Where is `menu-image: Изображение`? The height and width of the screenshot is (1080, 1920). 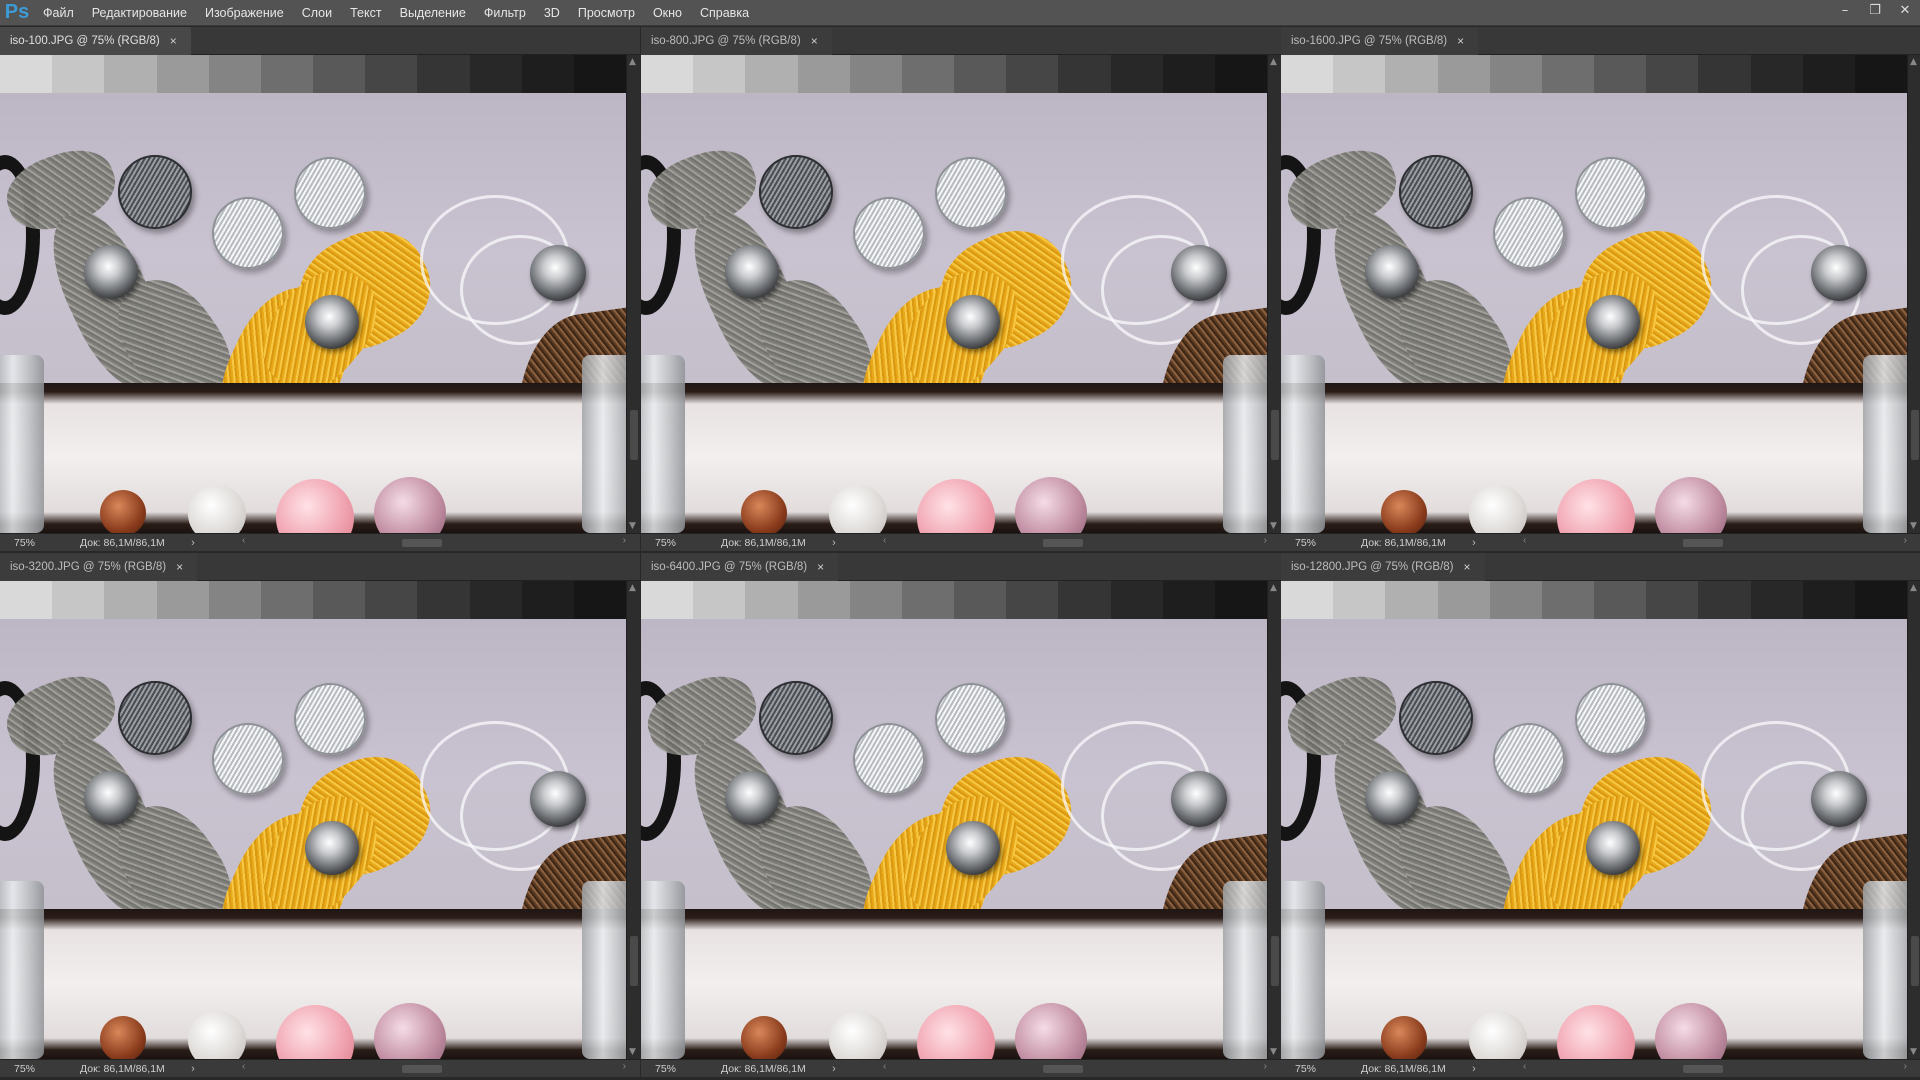 menu-image: Изображение is located at coordinates (244, 13).